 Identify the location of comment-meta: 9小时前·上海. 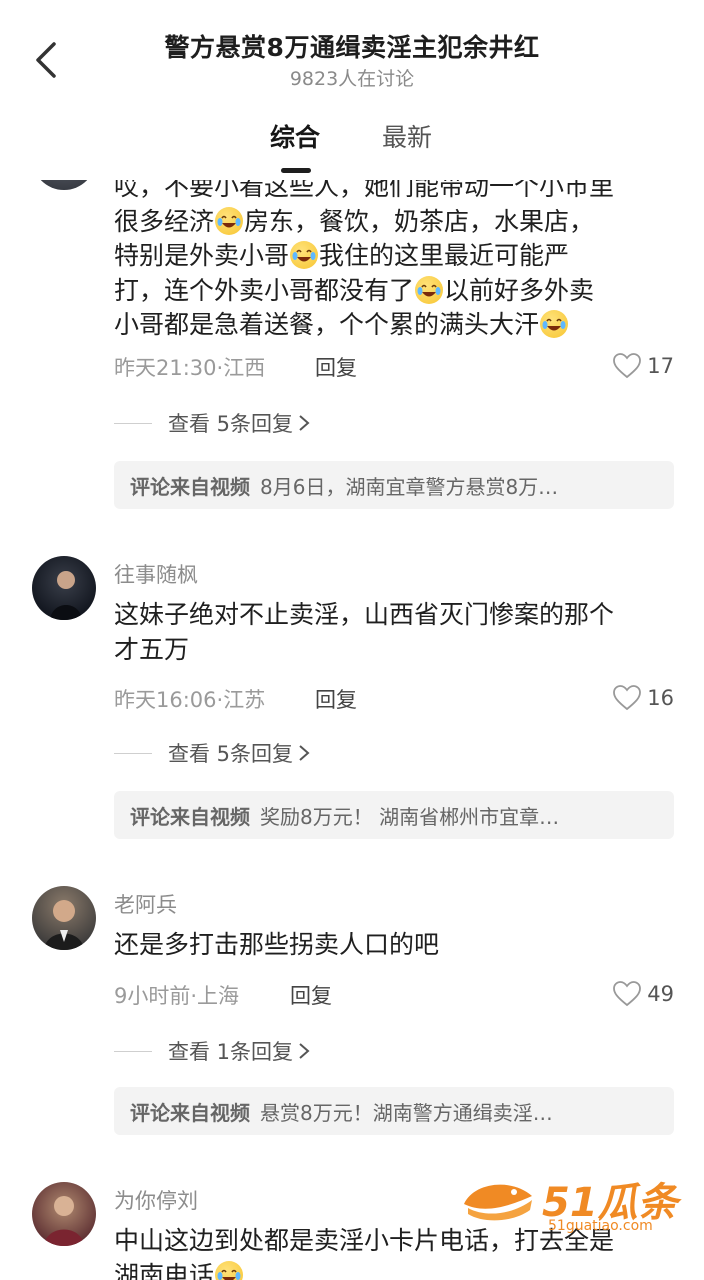
(177, 996).